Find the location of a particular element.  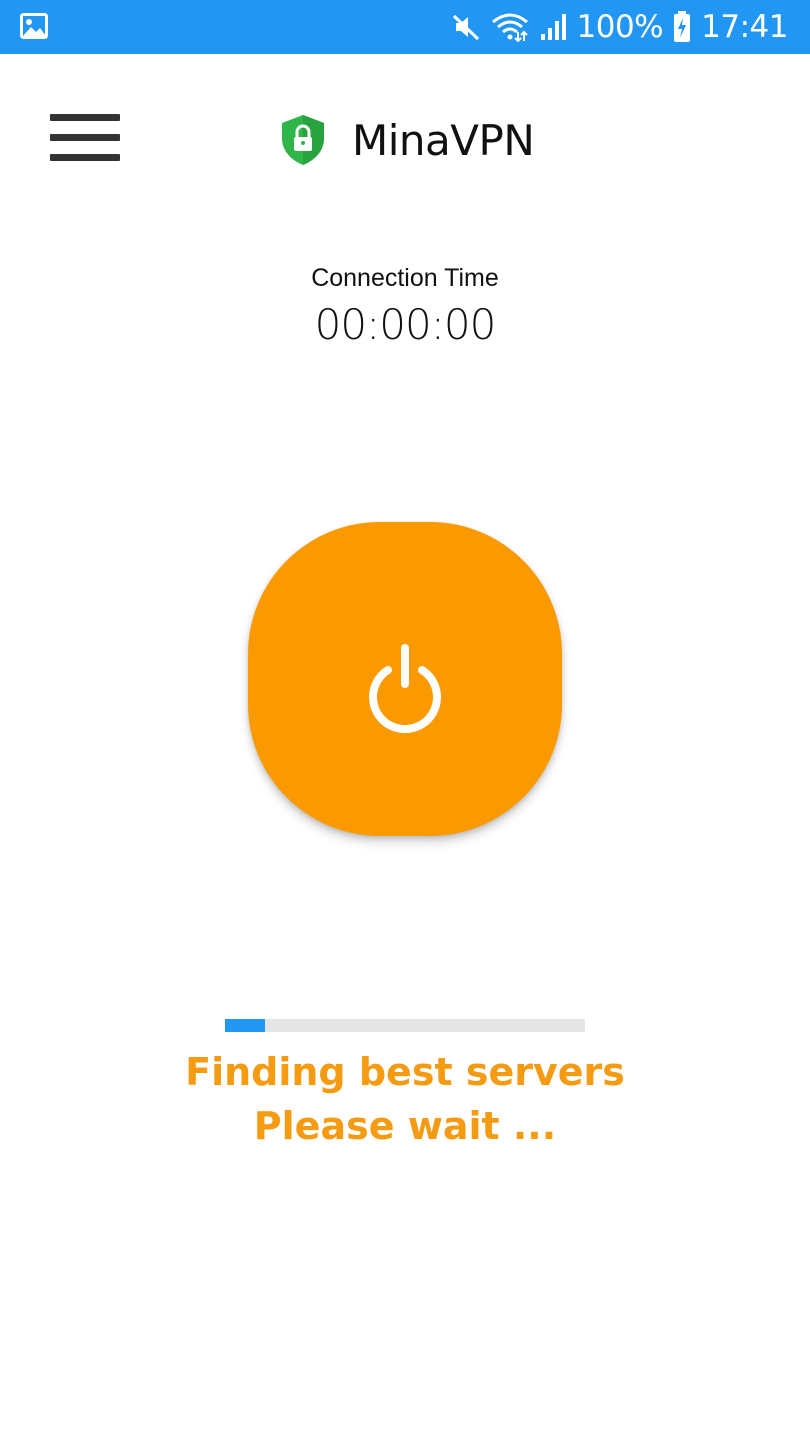

app-title: MinaVPN is located at coordinates (443, 140).